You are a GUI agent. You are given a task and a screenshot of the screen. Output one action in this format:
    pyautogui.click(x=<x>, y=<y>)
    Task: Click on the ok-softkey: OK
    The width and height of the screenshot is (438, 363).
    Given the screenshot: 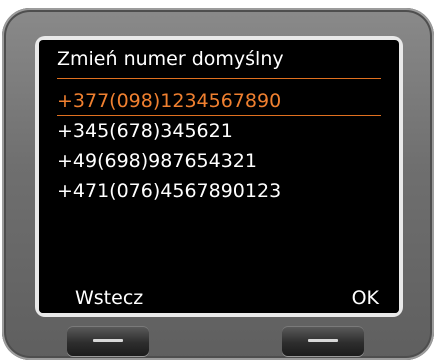 What is the action you would take?
    pyautogui.click(x=365, y=298)
    